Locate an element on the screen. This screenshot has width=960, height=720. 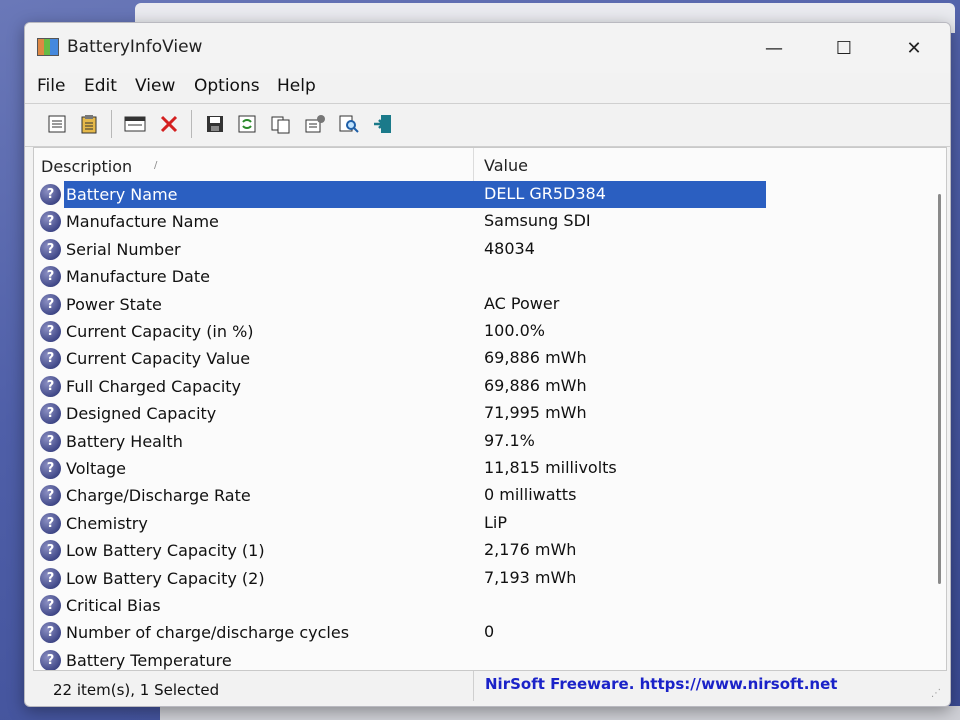
find-icon is located at coordinates (349, 124).